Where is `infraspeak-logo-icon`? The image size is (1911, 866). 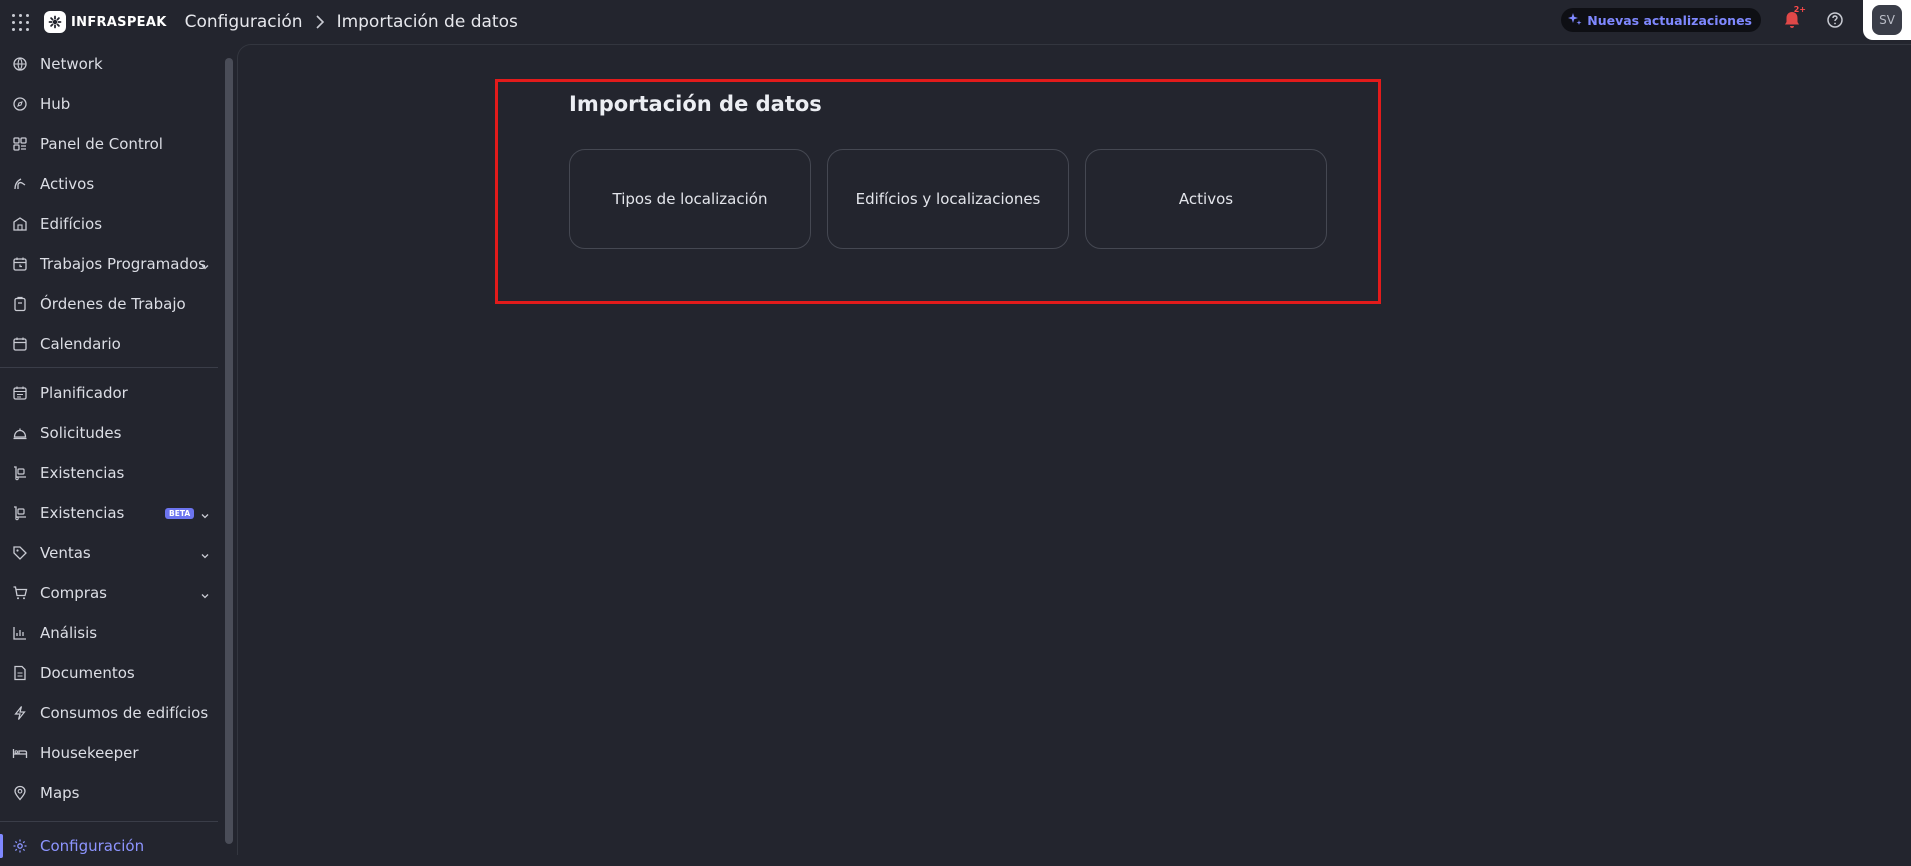
infraspeak-logo-icon is located at coordinates (55, 22).